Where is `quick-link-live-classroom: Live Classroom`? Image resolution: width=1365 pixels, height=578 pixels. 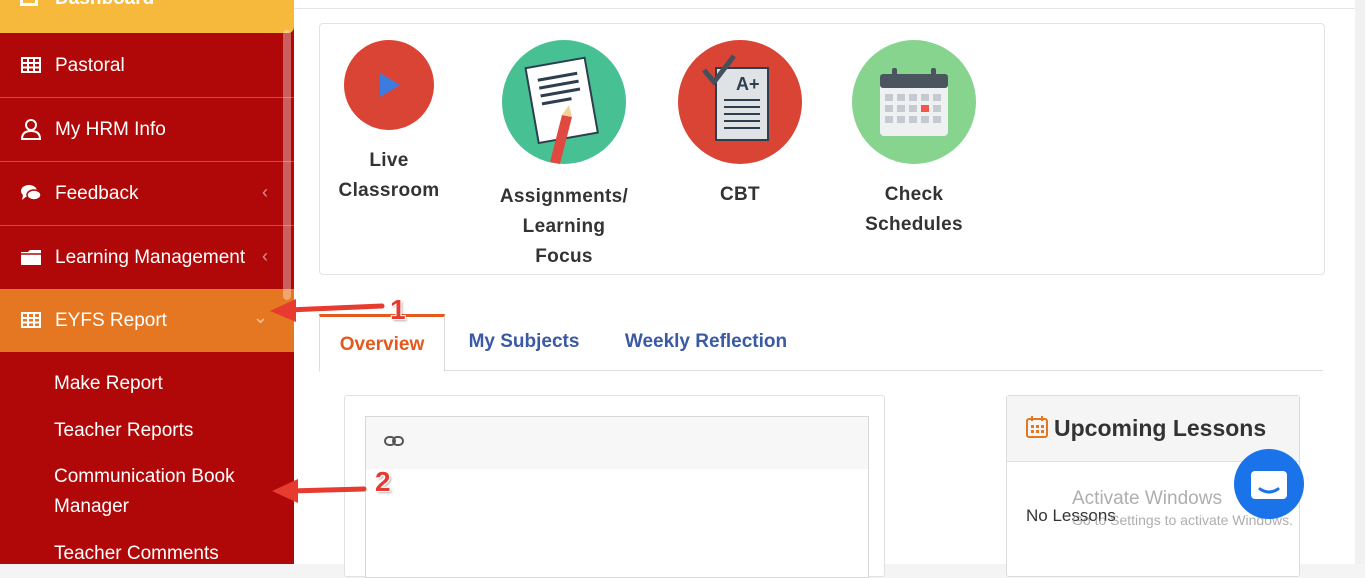
quick-link-live-classroom: Live Classroom is located at coordinates (389, 123).